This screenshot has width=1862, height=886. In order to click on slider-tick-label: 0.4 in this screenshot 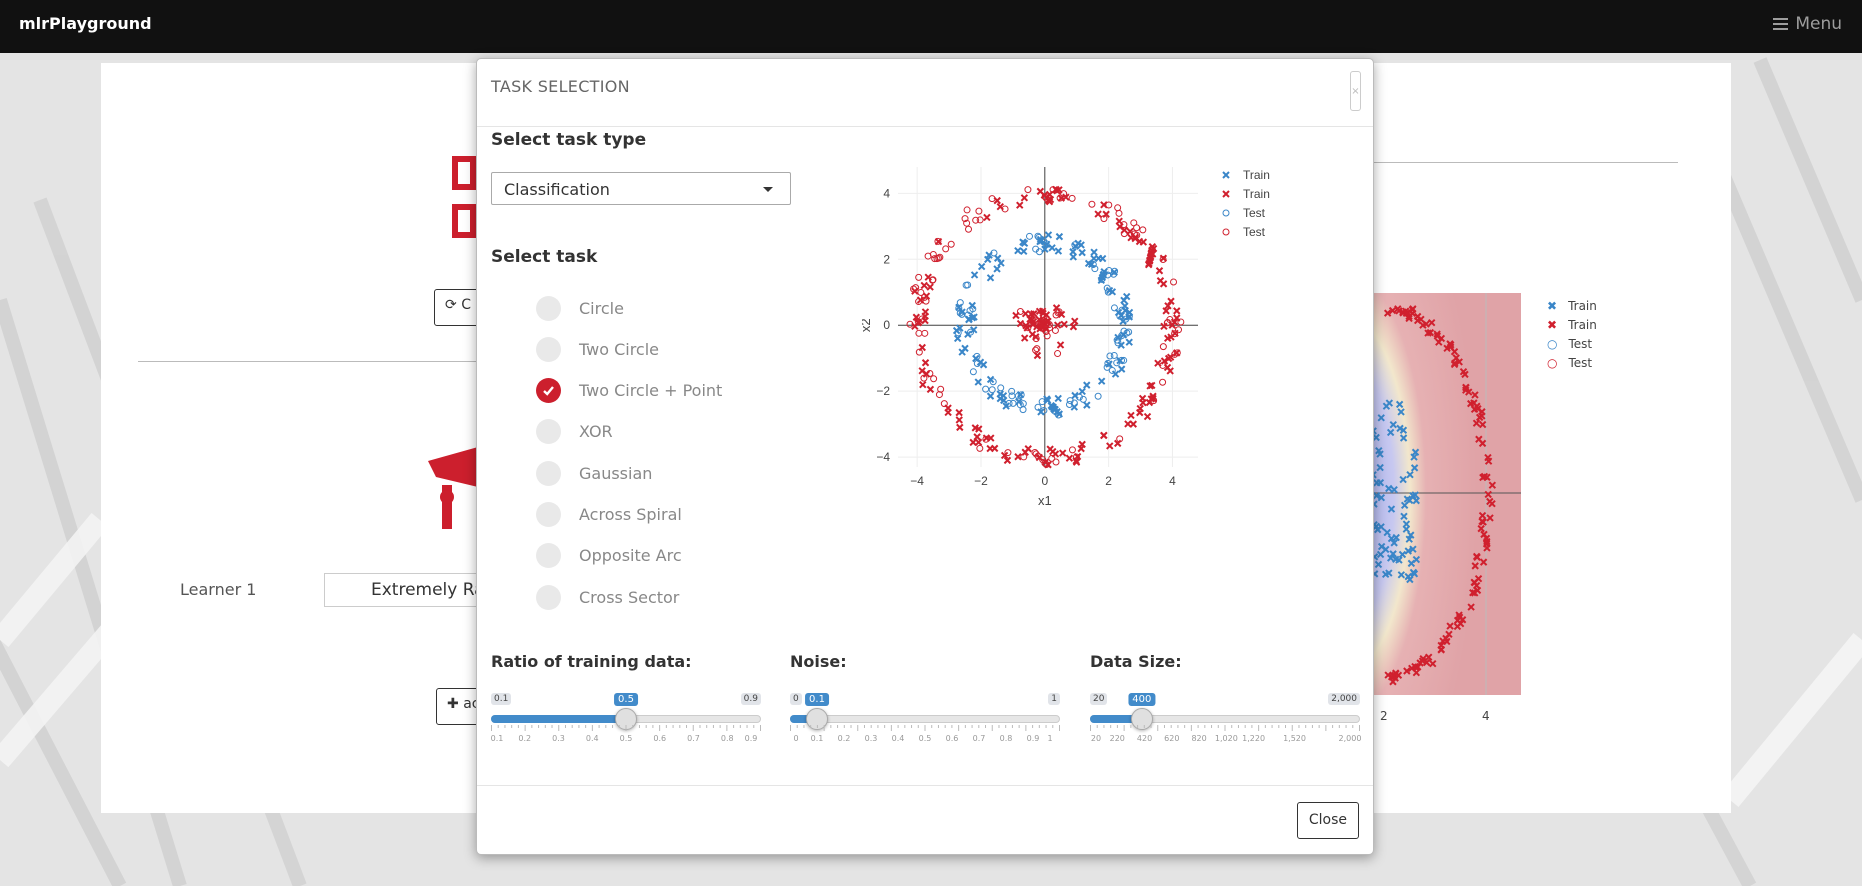, I will do `click(898, 738)`.